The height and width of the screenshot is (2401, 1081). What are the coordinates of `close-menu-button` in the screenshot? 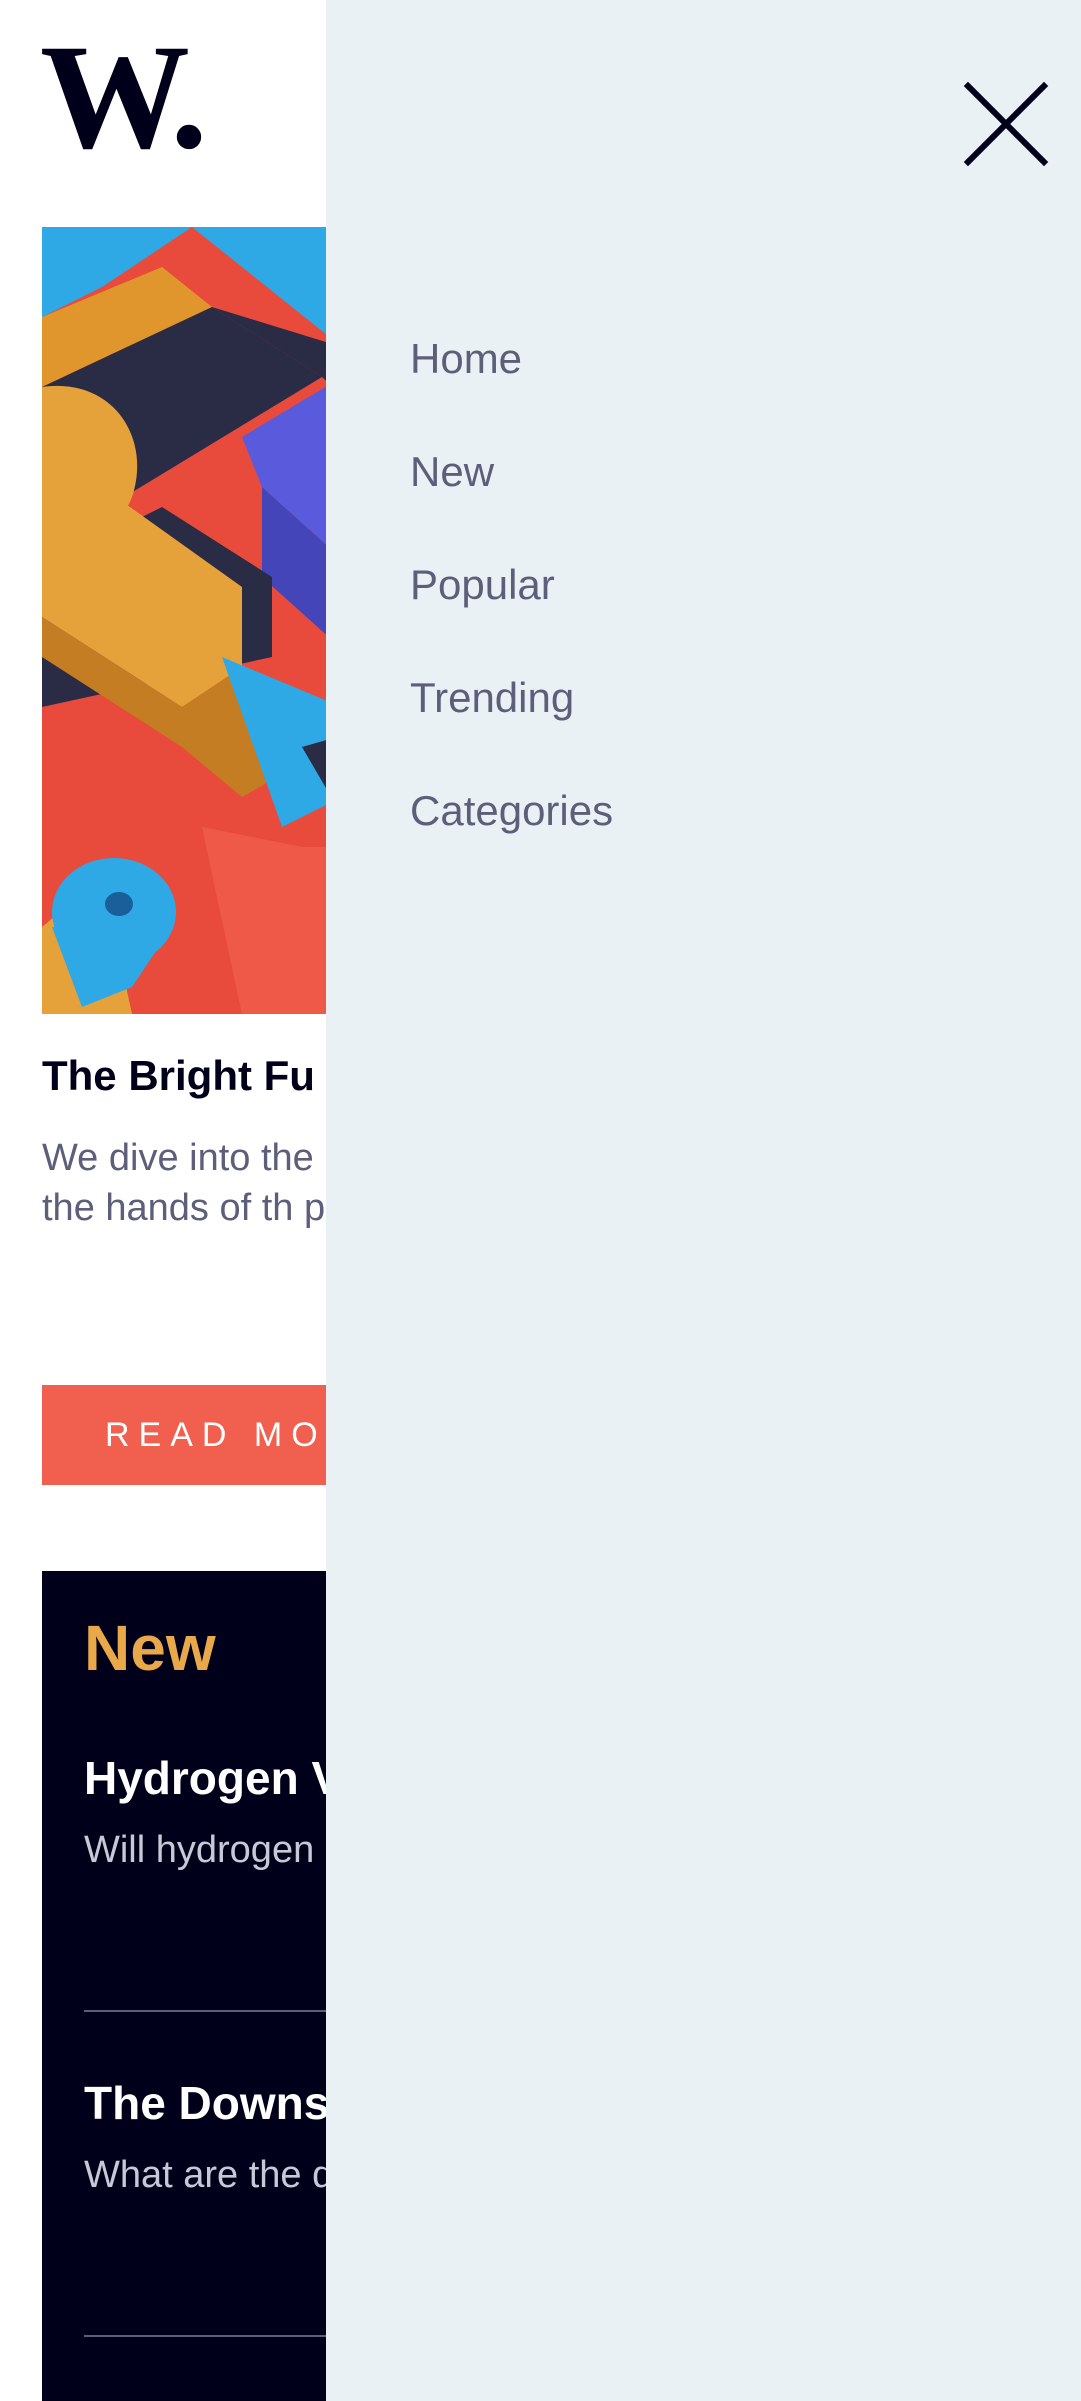 It's located at (1006, 124).